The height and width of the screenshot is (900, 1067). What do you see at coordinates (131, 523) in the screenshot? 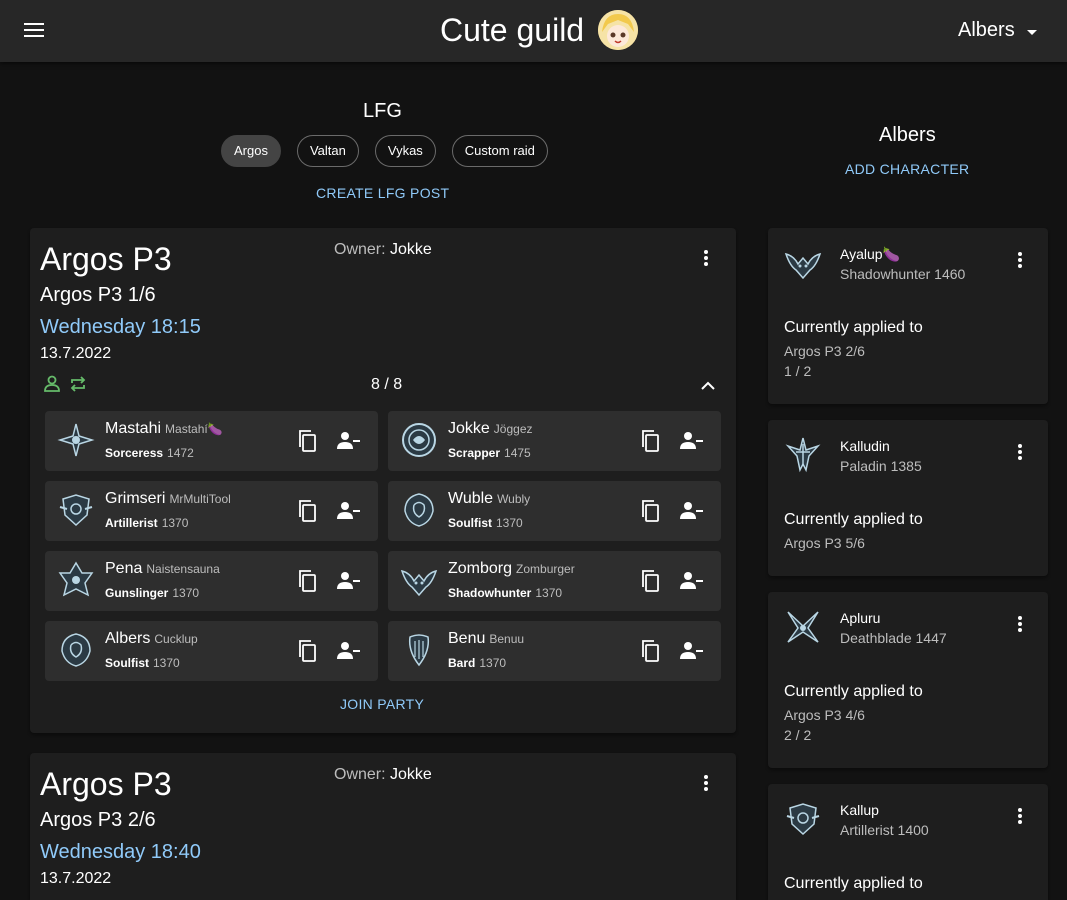
I see `member-class: Artillerist` at bounding box center [131, 523].